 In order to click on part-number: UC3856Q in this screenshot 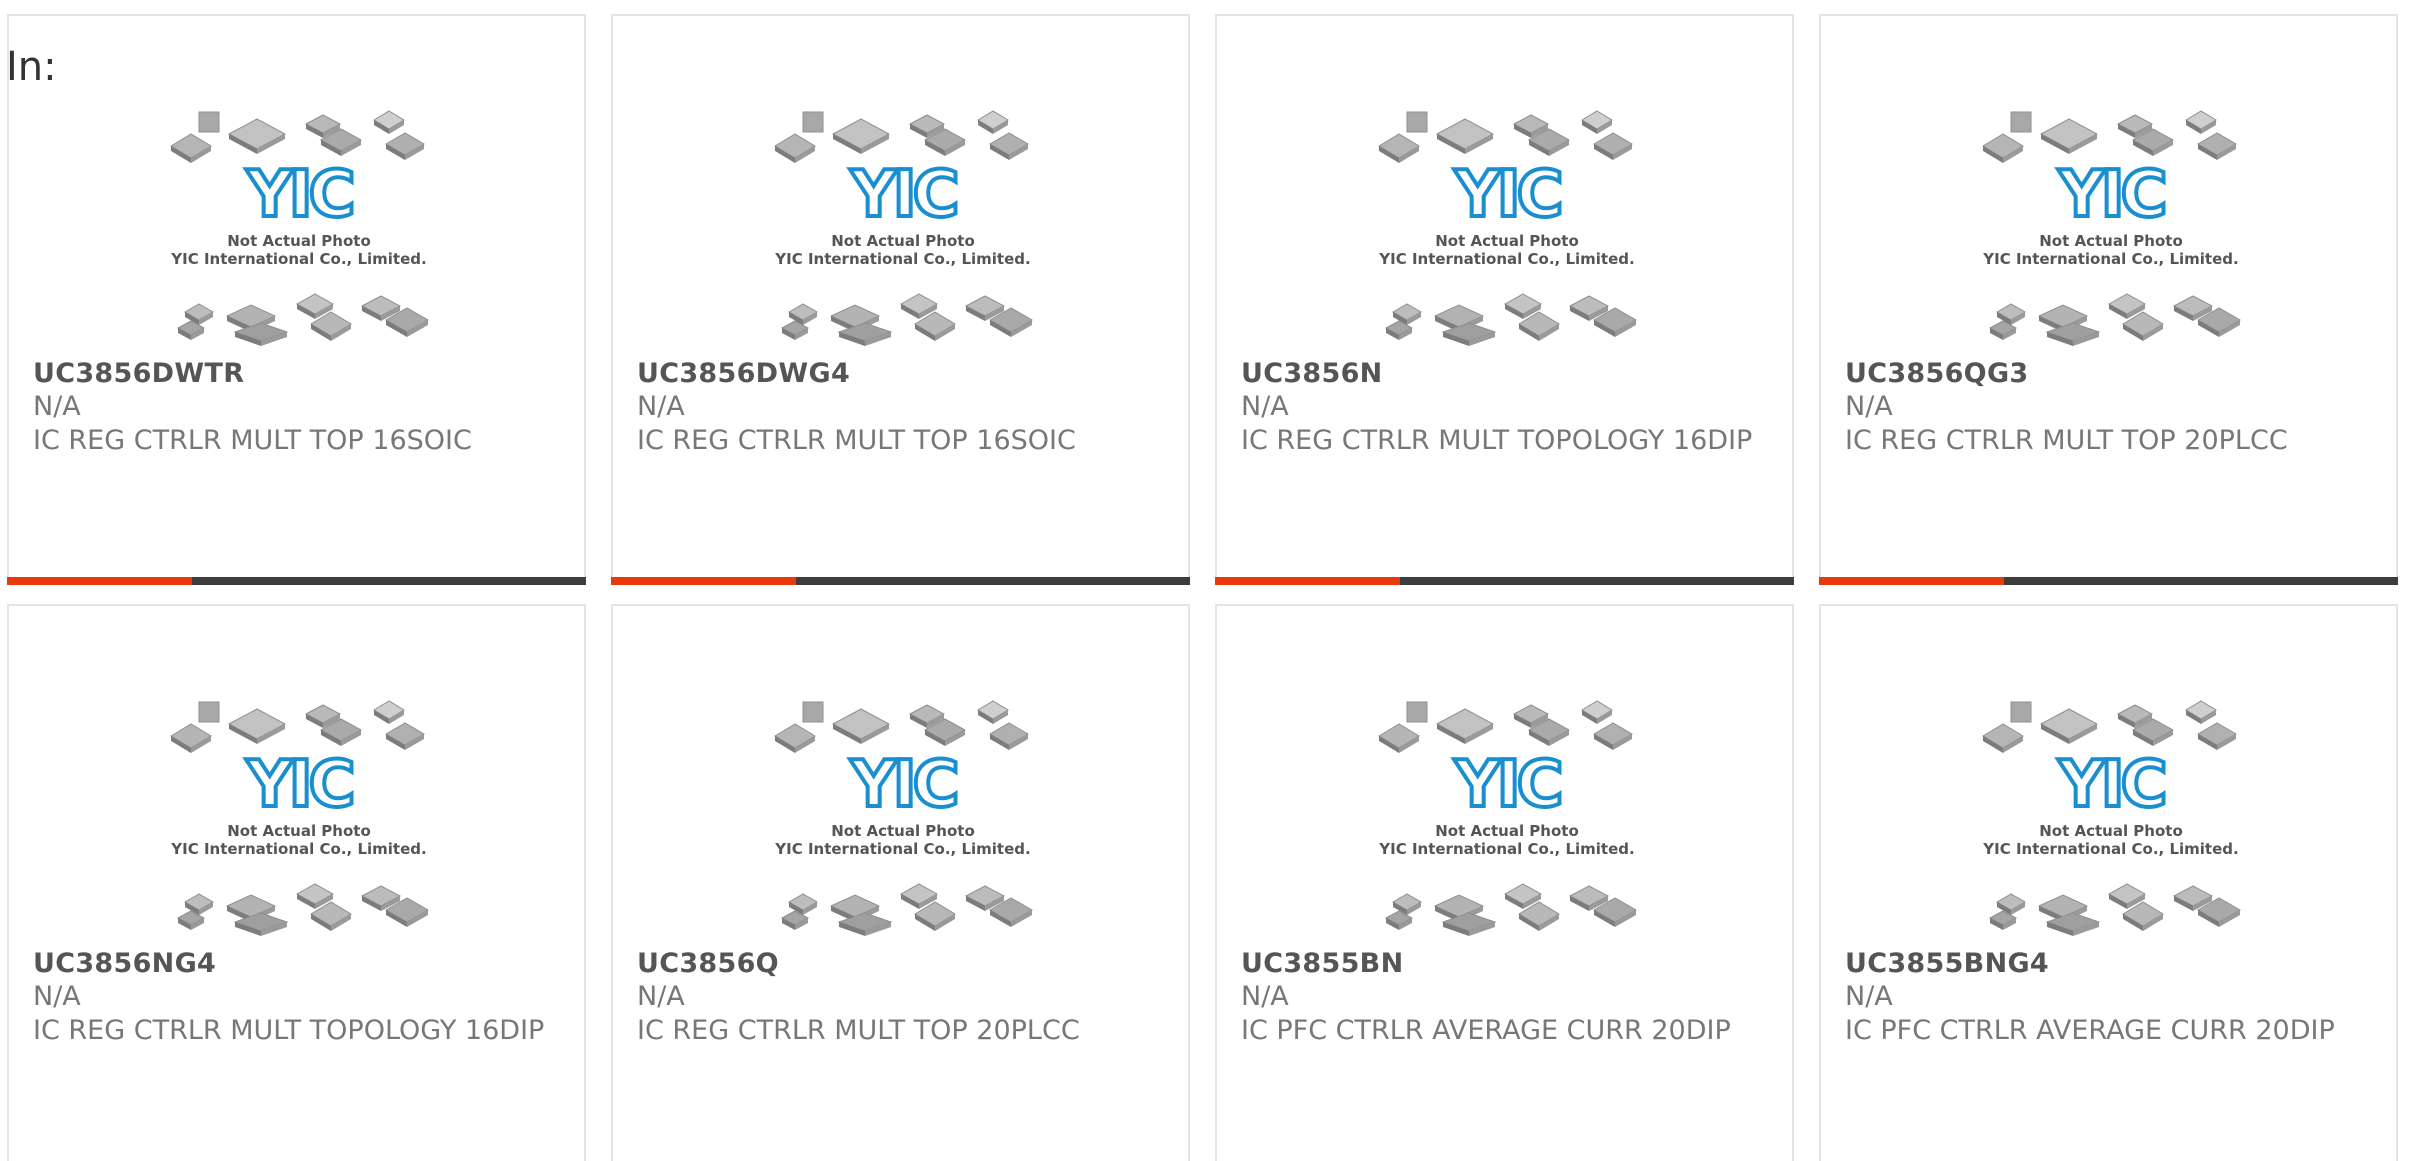, I will do `click(708, 963)`.